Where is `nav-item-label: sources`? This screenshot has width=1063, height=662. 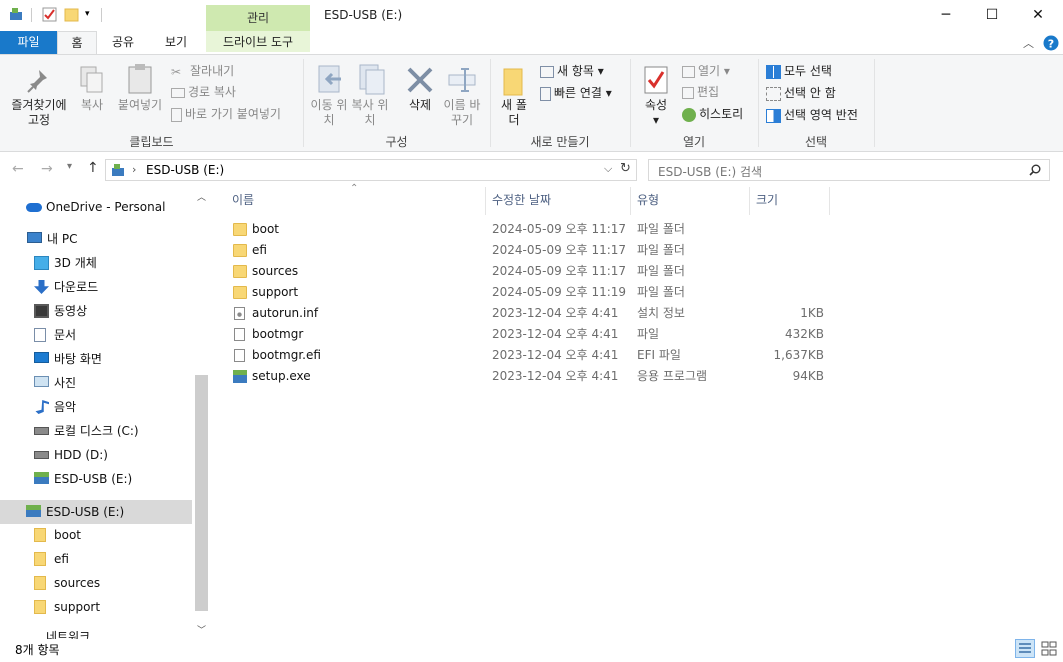 nav-item-label: sources is located at coordinates (77, 583).